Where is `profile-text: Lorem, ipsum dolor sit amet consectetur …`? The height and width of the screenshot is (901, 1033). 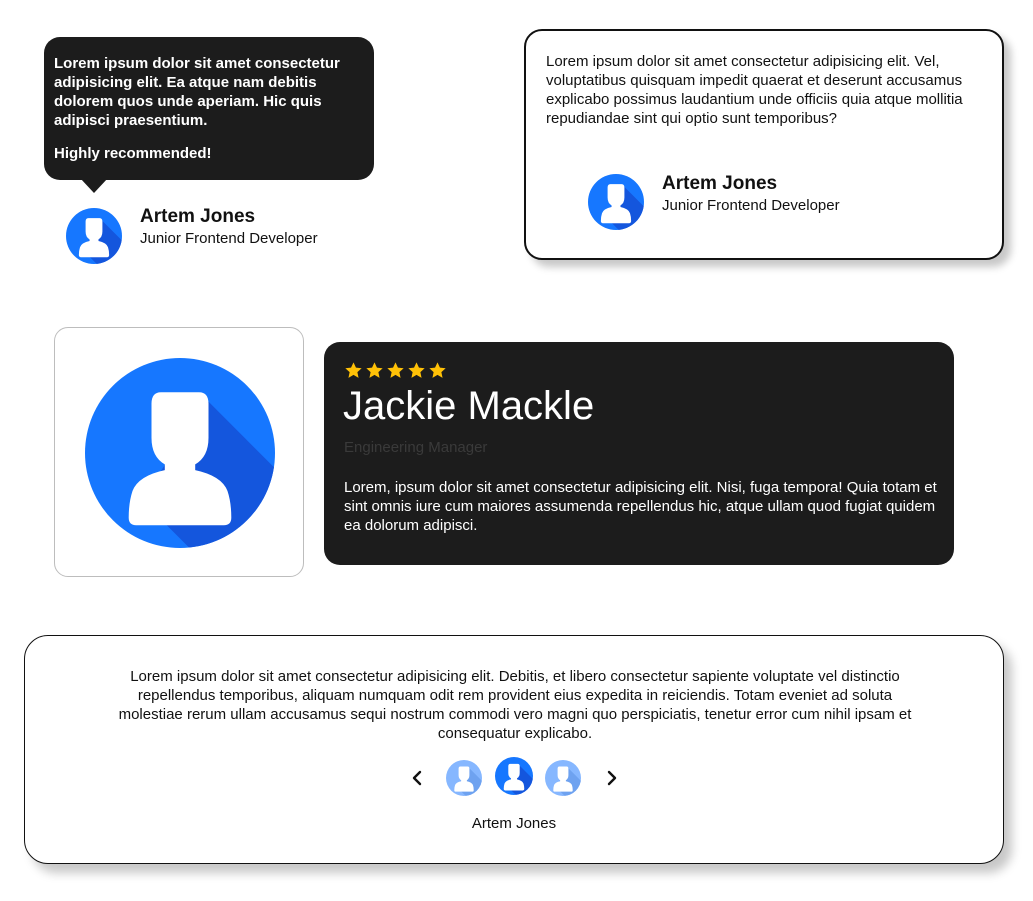 profile-text: Lorem, ipsum dolor sit amet consectetur … is located at coordinates (640, 506).